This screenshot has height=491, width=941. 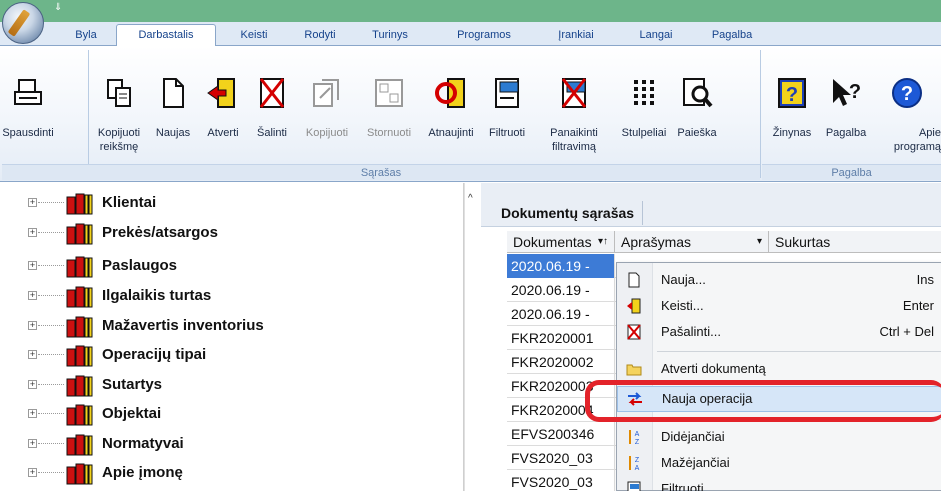 I want to click on scroll-up-icon: ^, so click(x=470, y=198).